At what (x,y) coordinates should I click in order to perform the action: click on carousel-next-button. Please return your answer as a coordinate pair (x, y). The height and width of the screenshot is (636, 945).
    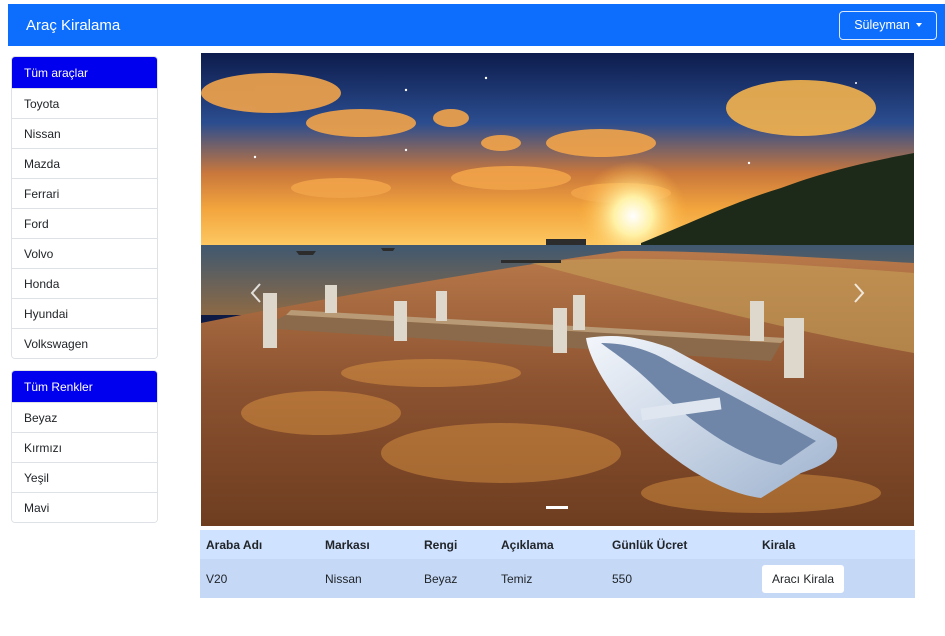
    Looking at the image, I should click on (859, 293).